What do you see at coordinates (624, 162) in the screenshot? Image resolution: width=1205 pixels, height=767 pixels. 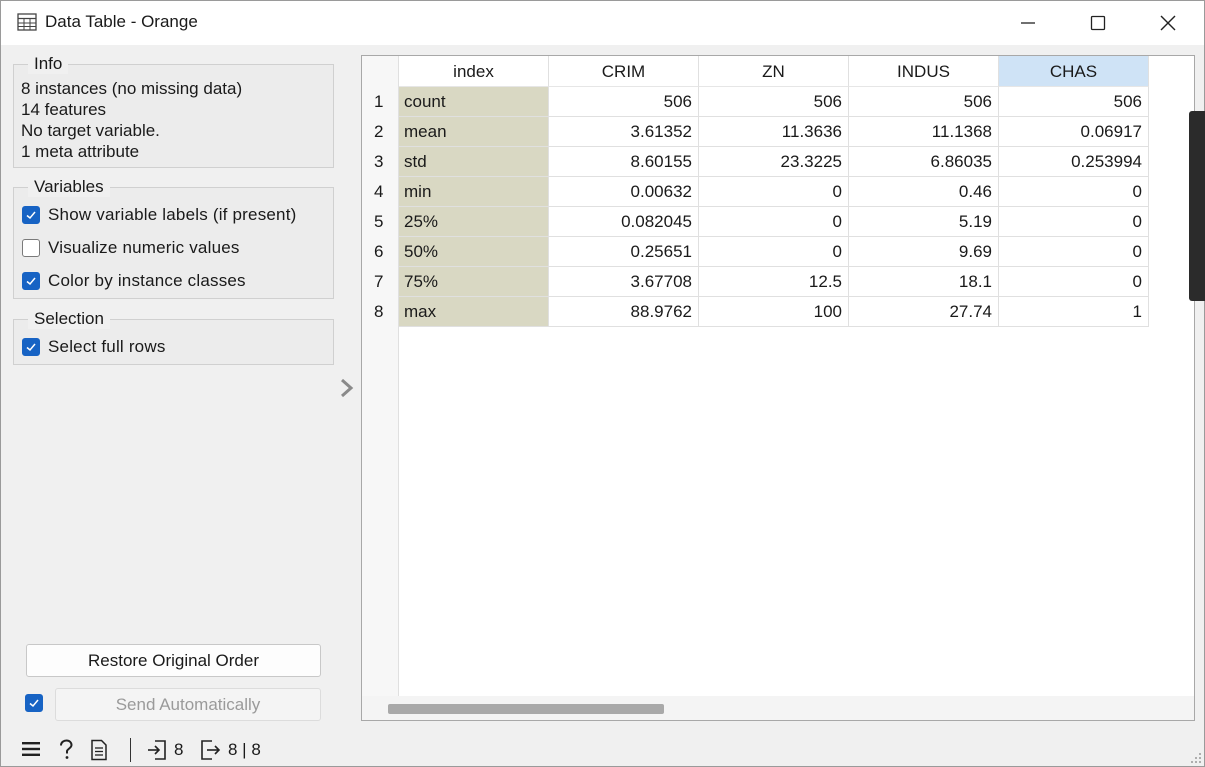 I see `table-cell: 8.60155` at bounding box center [624, 162].